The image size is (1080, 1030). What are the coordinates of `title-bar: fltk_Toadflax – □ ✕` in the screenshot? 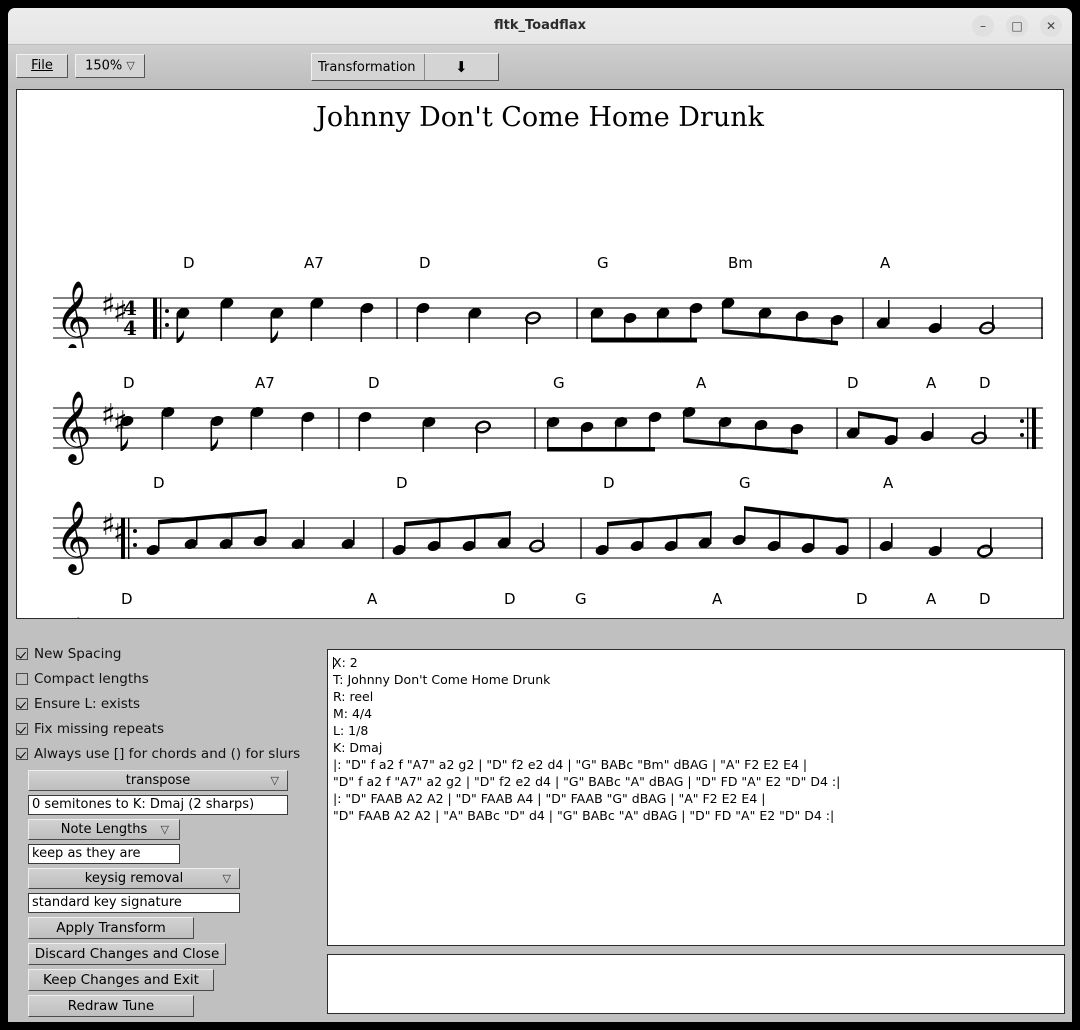 It's located at (540, 26).